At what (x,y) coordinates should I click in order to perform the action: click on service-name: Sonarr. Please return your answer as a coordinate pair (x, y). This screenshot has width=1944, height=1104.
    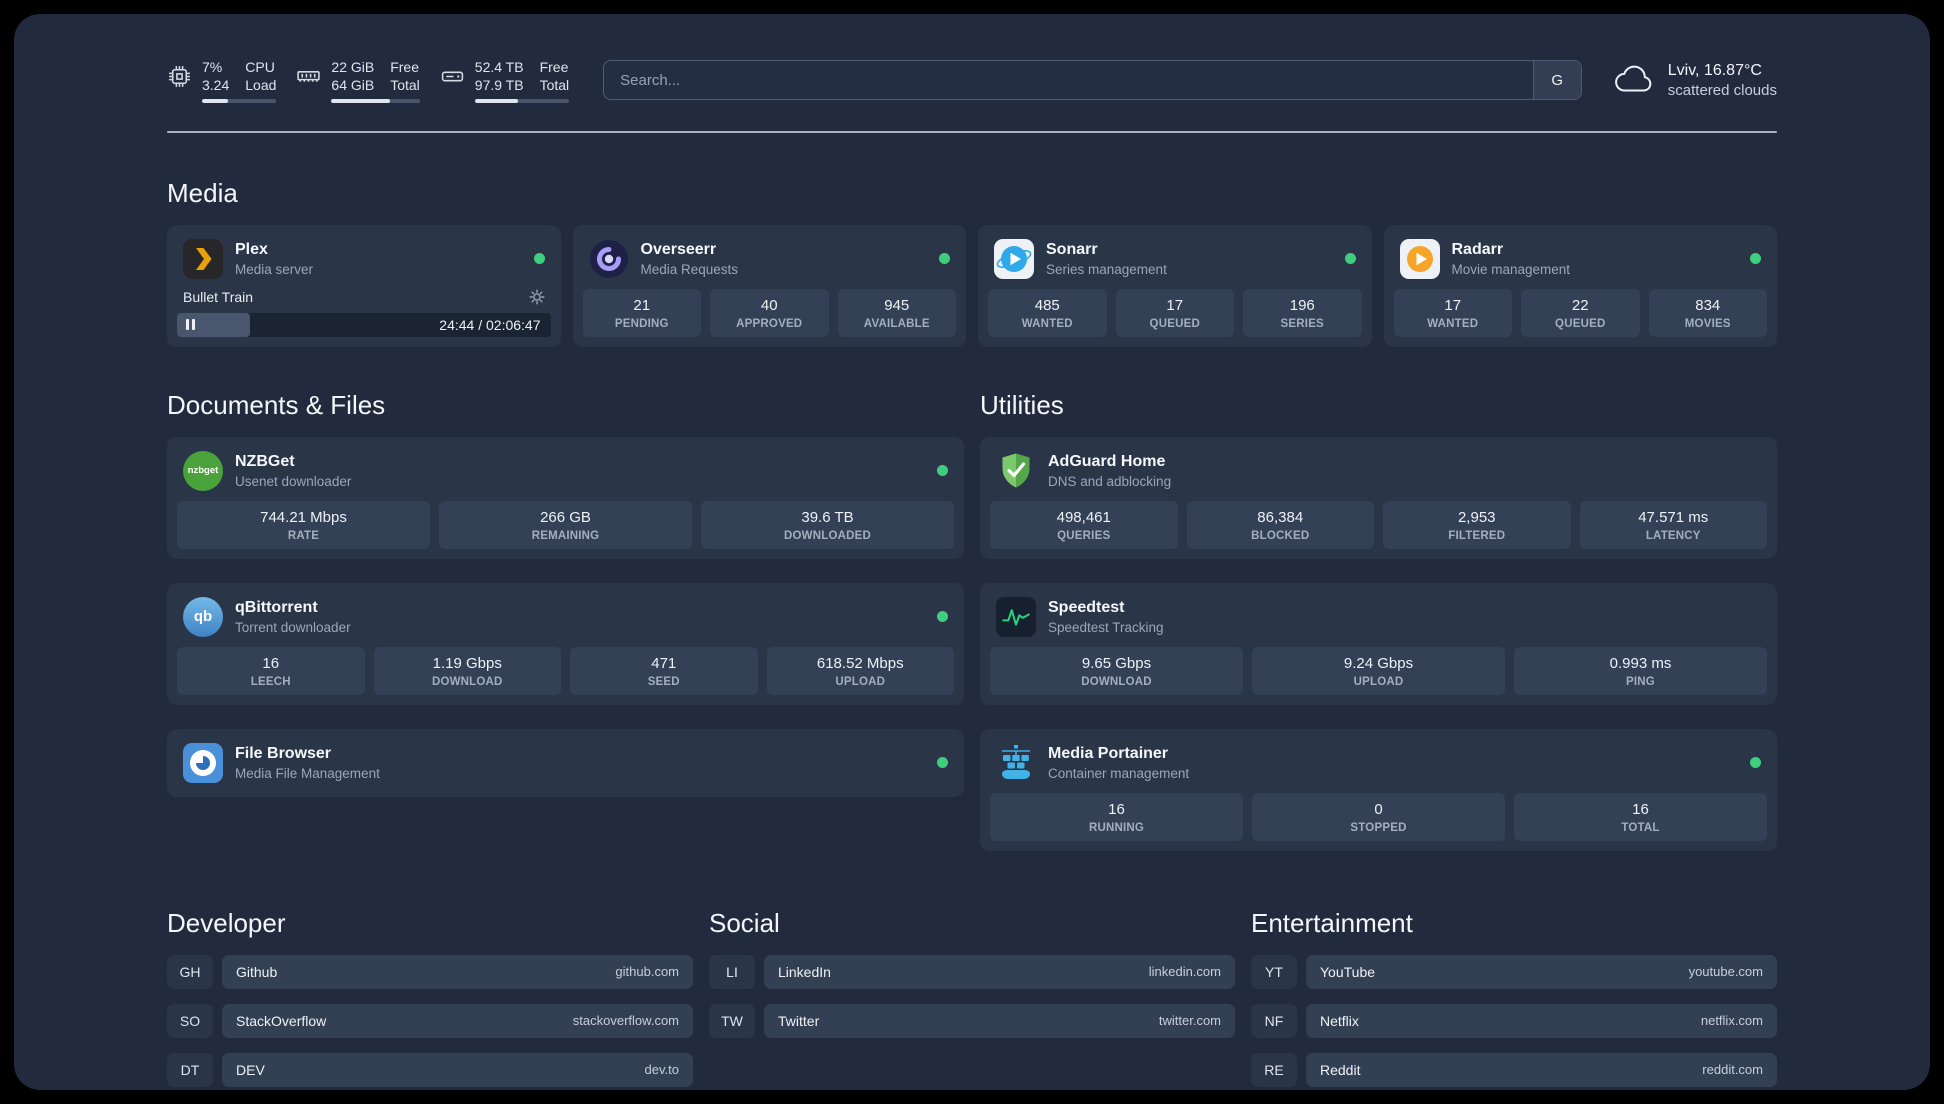
    Looking at the image, I should click on (1072, 250).